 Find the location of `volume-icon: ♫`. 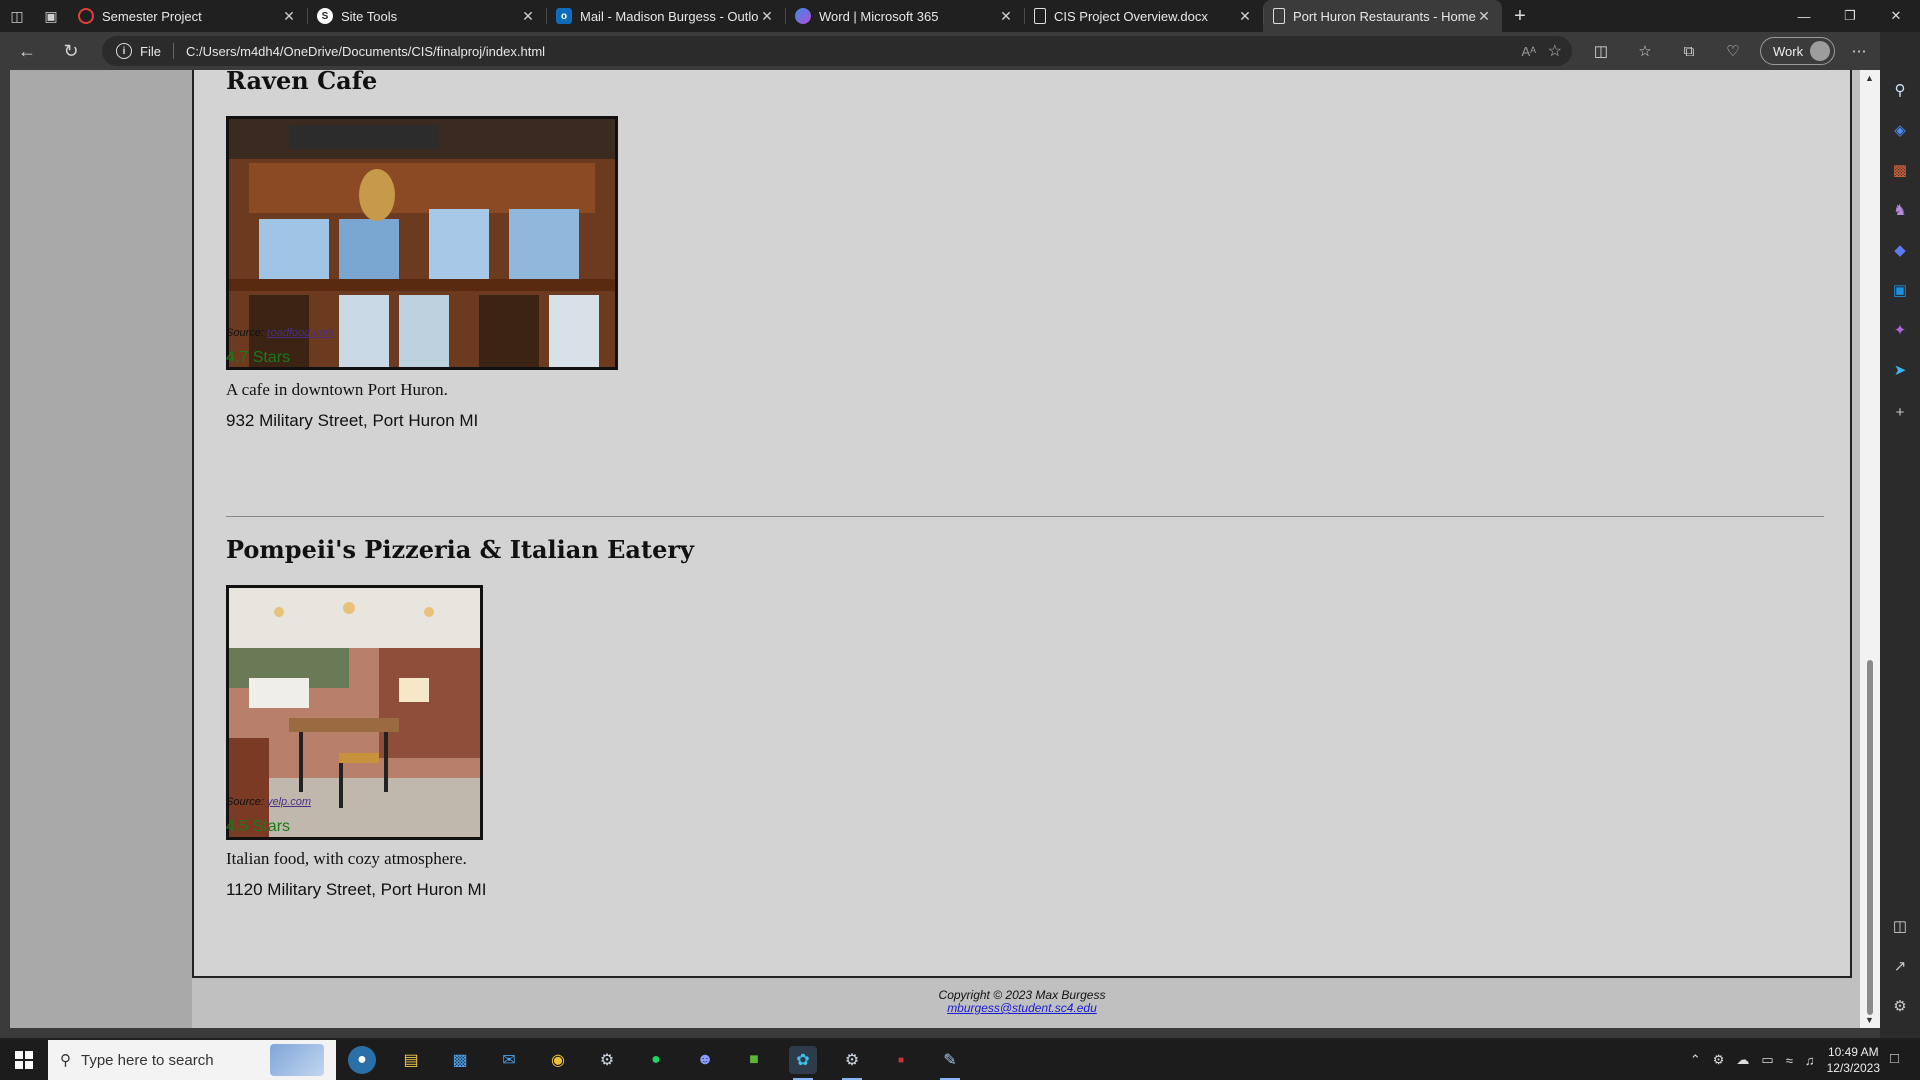

volume-icon: ♫ is located at coordinates (1810, 1060).